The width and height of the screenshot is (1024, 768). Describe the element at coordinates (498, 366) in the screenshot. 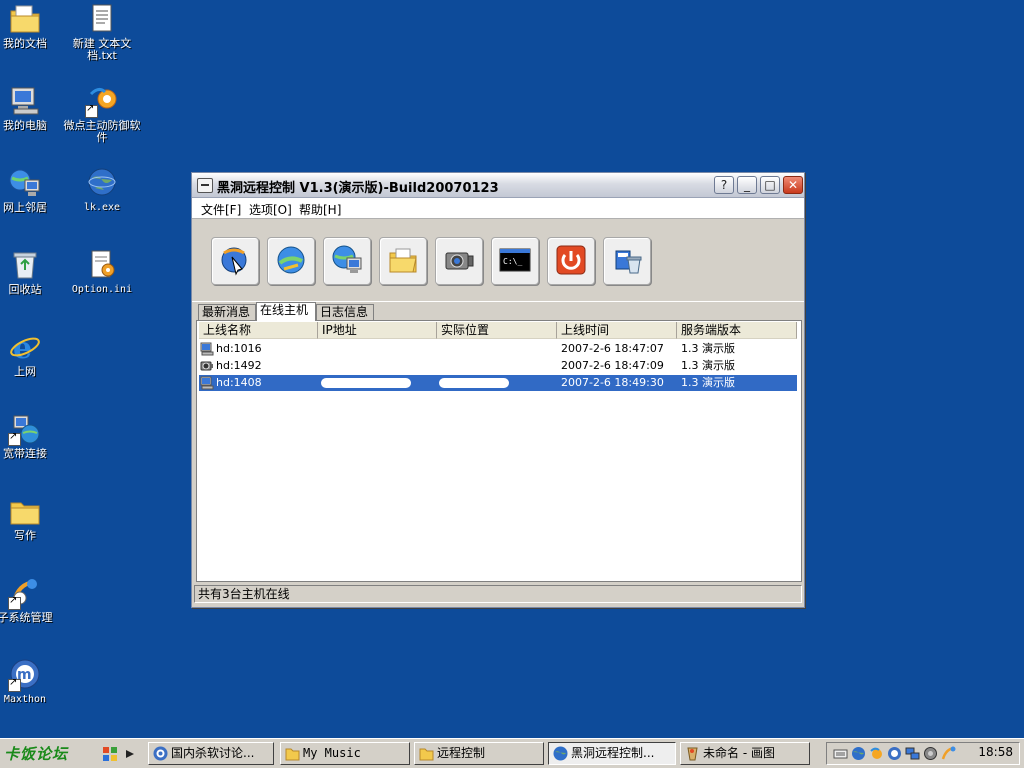

I see `table-row: hd:1492 2007-2-6 18:47:09 1.3 演示版` at that location.